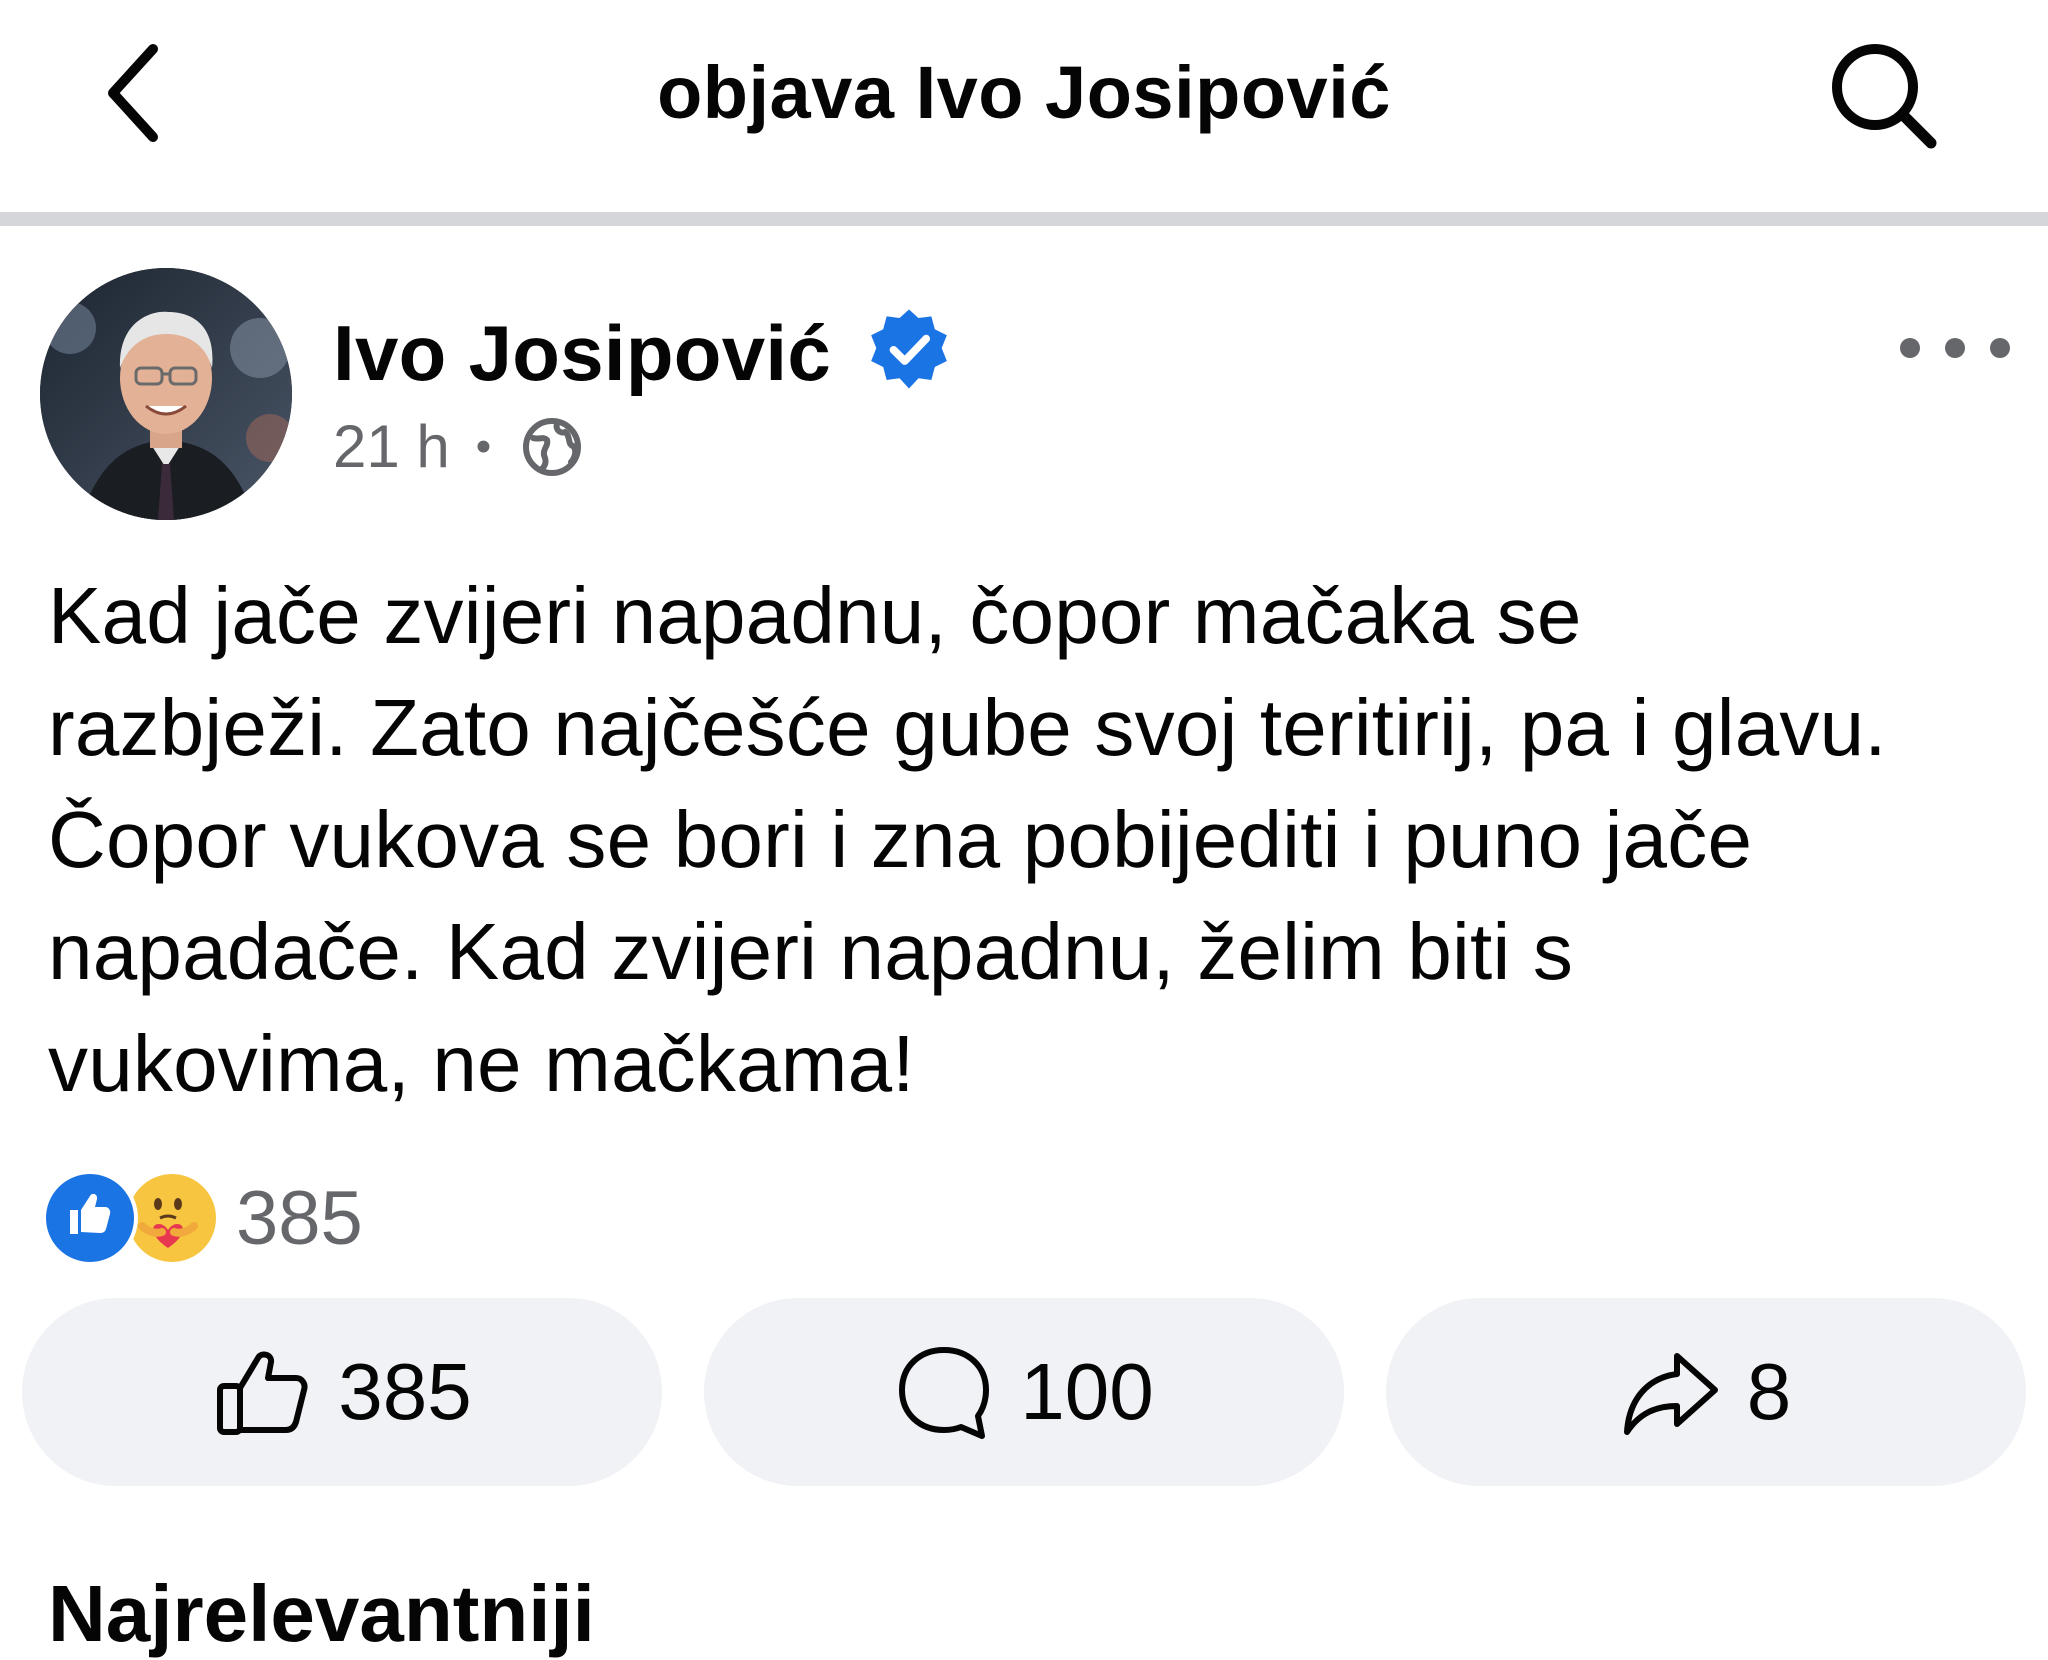 The width and height of the screenshot is (2048, 1660). I want to click on share-arrow-icon, so click(1670, 1394).